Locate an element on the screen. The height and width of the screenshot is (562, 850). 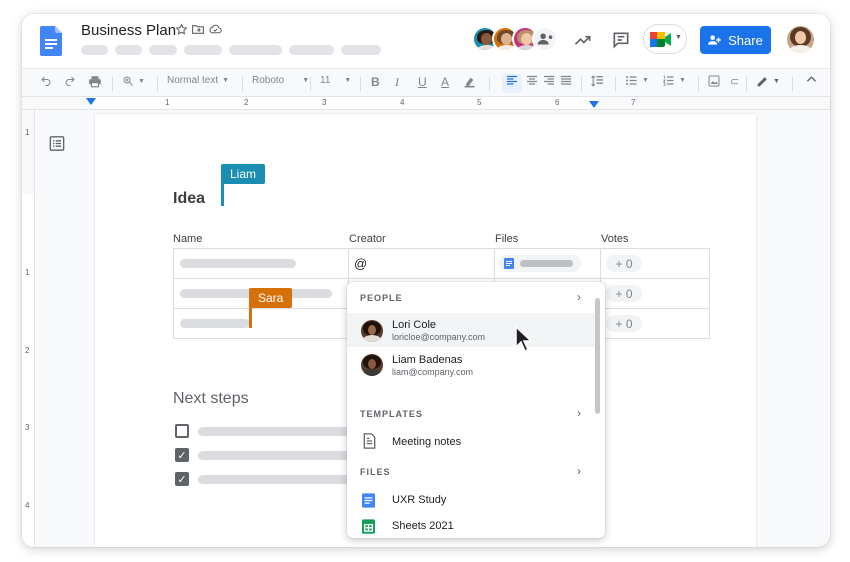
people-section-header: PEOPLE is located at coordinates (381, 298).